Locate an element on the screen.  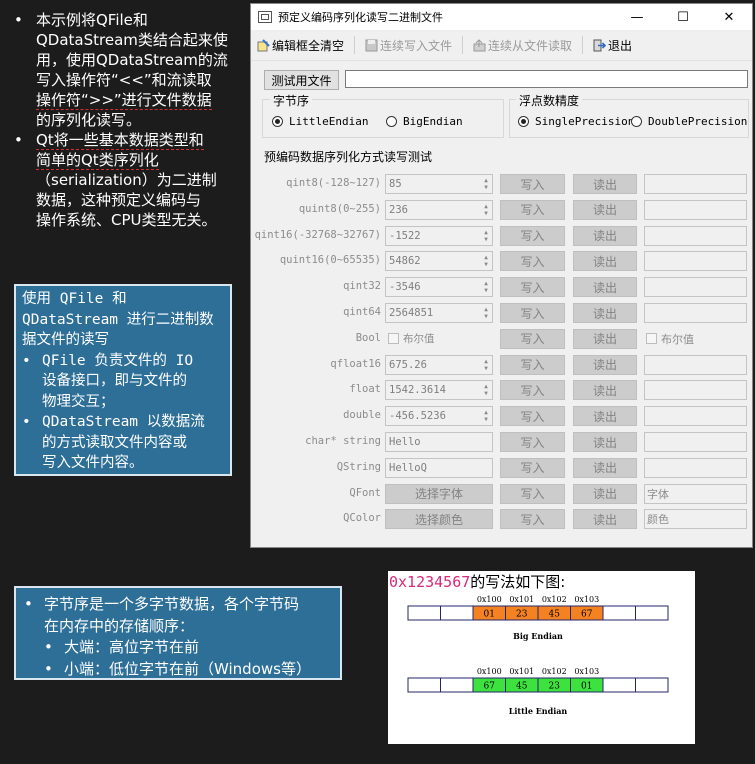
data-row: qint32 -3546 ▲ ▼ 写入 读出 is located at coordinates (502, 287).